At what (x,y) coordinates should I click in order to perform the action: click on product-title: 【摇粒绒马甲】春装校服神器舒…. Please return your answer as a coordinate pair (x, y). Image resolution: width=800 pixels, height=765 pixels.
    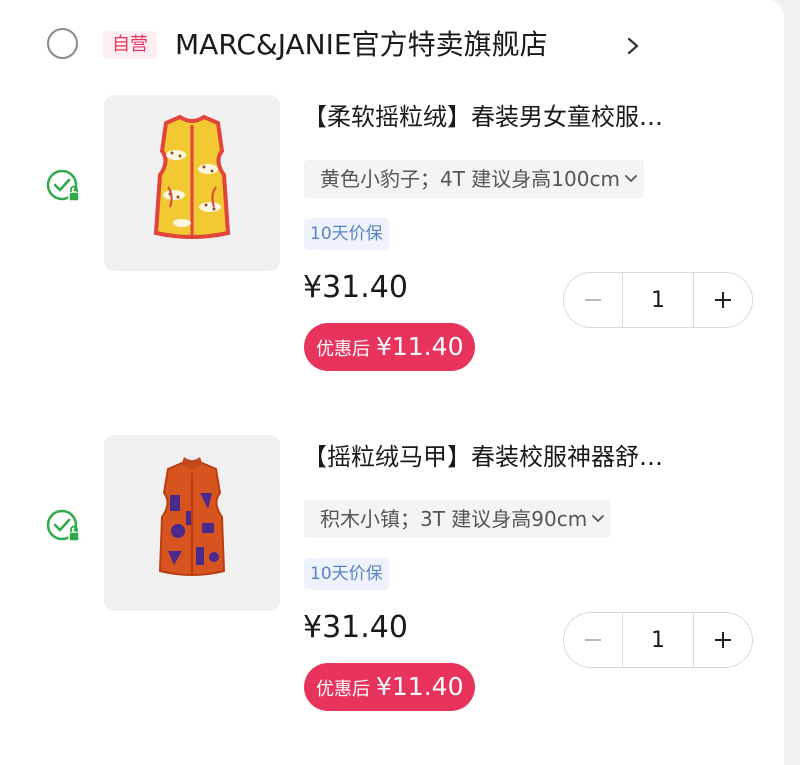
    Looking at the image, I should click on (523, 457).